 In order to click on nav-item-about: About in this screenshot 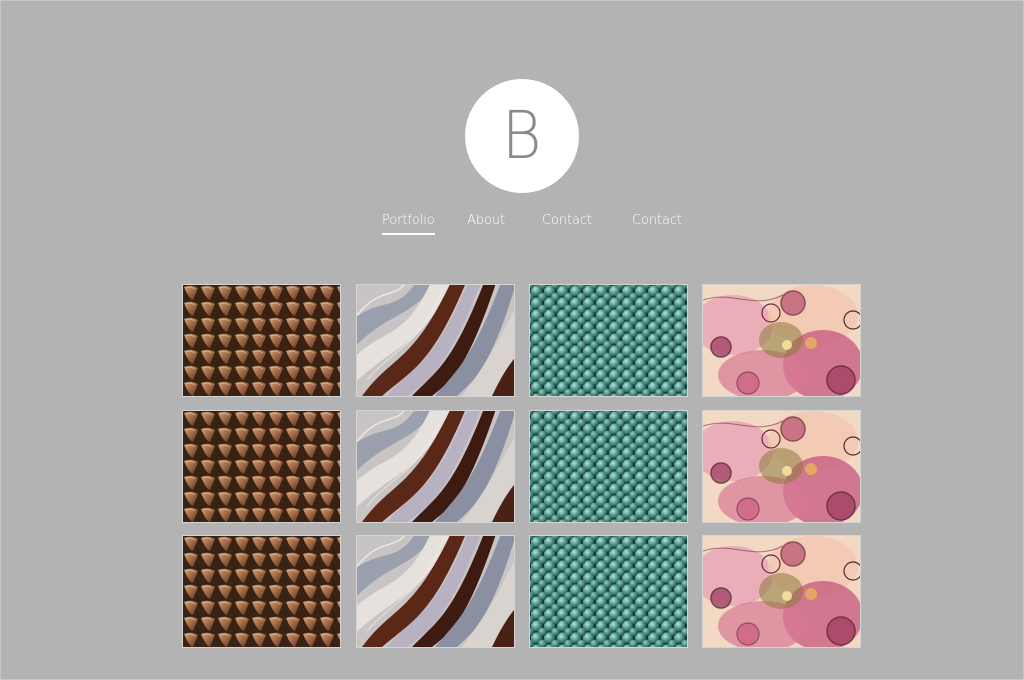, I will do `click(486, 220)`.